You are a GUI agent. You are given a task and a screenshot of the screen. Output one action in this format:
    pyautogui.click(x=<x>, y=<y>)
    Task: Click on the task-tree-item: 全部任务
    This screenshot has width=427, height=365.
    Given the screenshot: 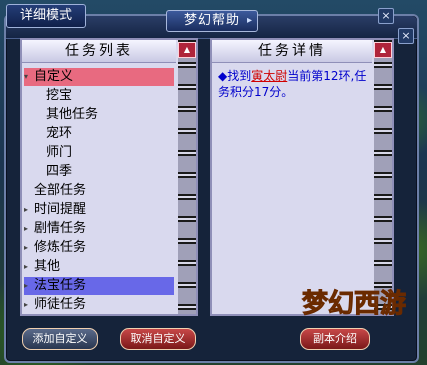 What is the action you would take?
    pyautogui.click(x=99, y=191)
    